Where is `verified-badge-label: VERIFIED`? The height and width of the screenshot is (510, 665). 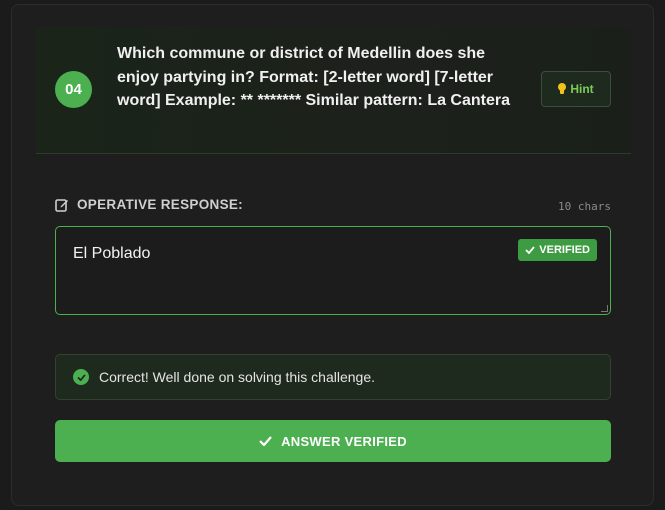 verified-badge-label: VERIFIED is located at coordinates (564, 250).